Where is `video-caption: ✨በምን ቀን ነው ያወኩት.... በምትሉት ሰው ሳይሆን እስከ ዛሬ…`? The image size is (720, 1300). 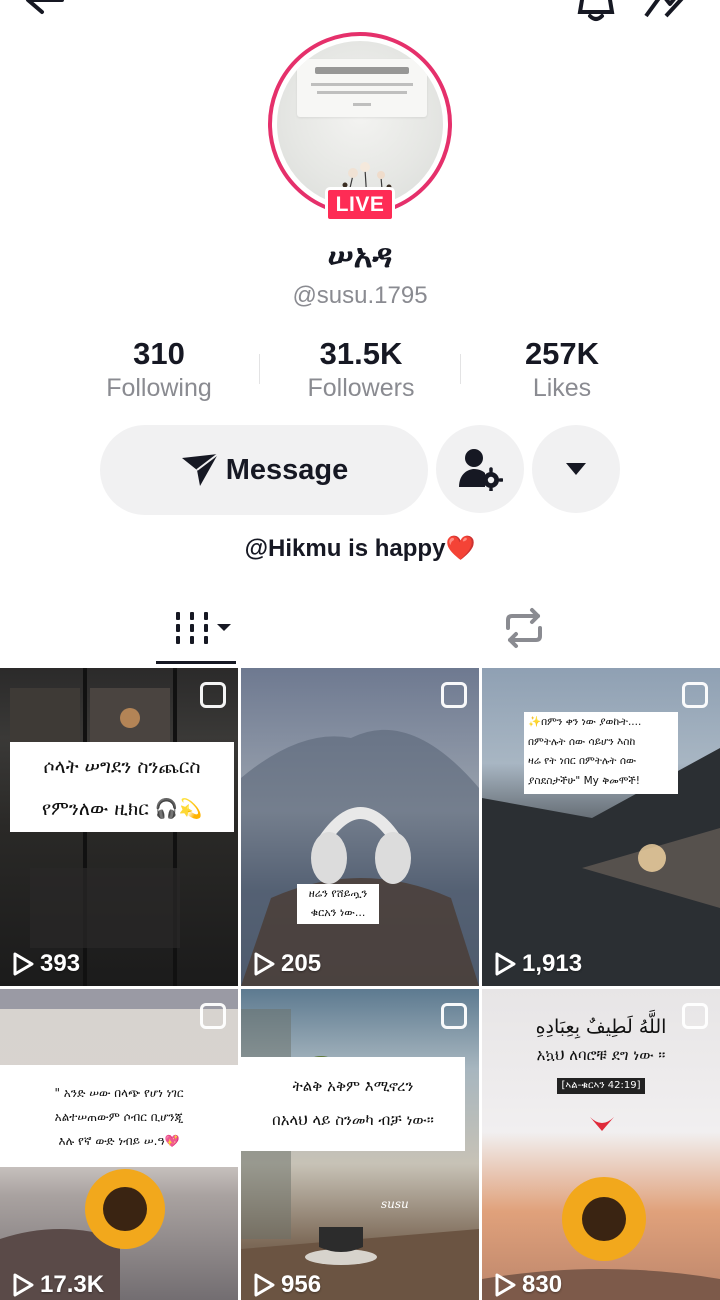
video-caption: ✨በምን ቀን ነው ያወኩት.... በምትሉት ሰው ሳይሆን እስከ ዛሬ… is located at coordinates (601, 753).